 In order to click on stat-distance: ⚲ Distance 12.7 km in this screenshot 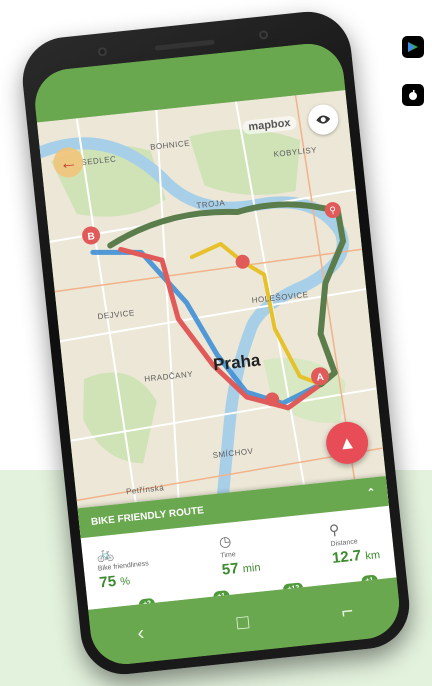, I will do `click(354, 542)`.